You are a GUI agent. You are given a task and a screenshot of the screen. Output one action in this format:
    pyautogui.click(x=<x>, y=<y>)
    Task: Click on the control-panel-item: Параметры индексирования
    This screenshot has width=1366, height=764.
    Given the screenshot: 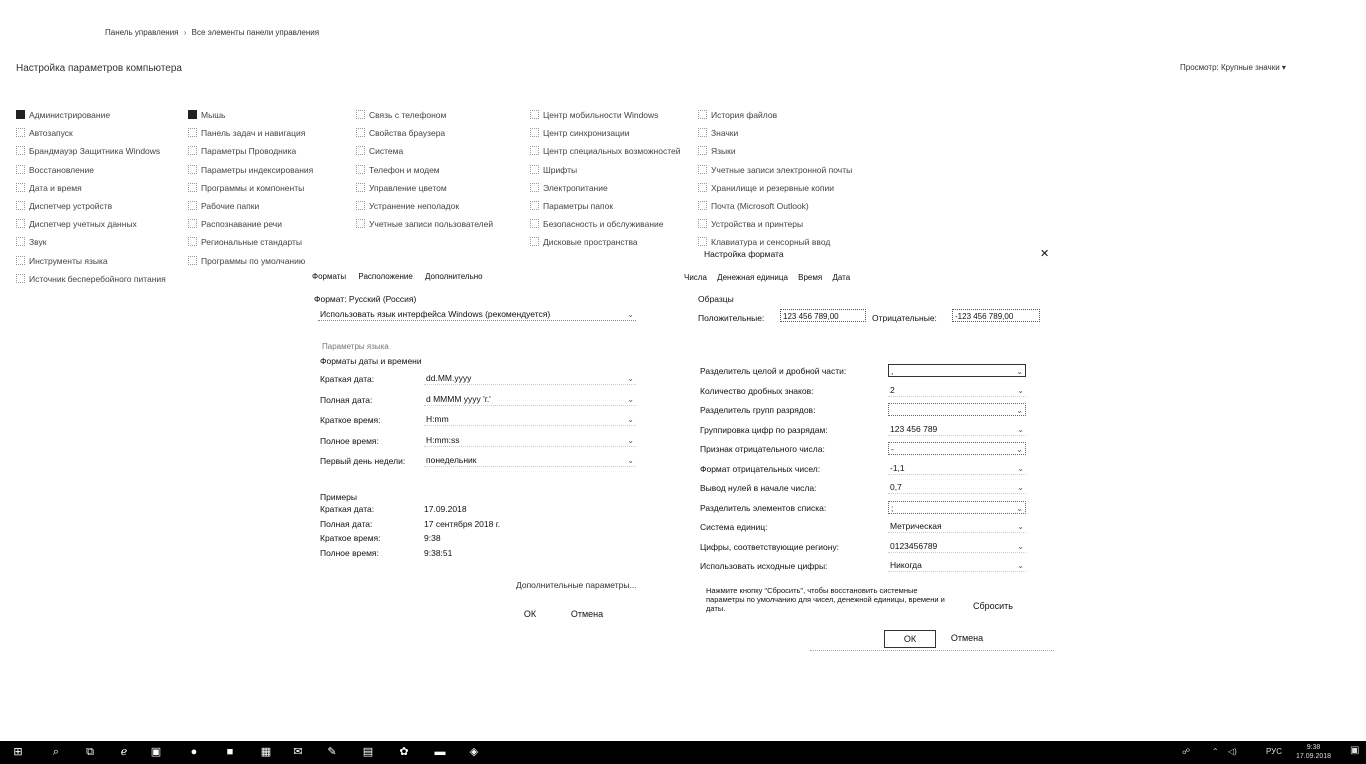 What is the action you would take?
    pyautogui.click(x=250, y=169)
    